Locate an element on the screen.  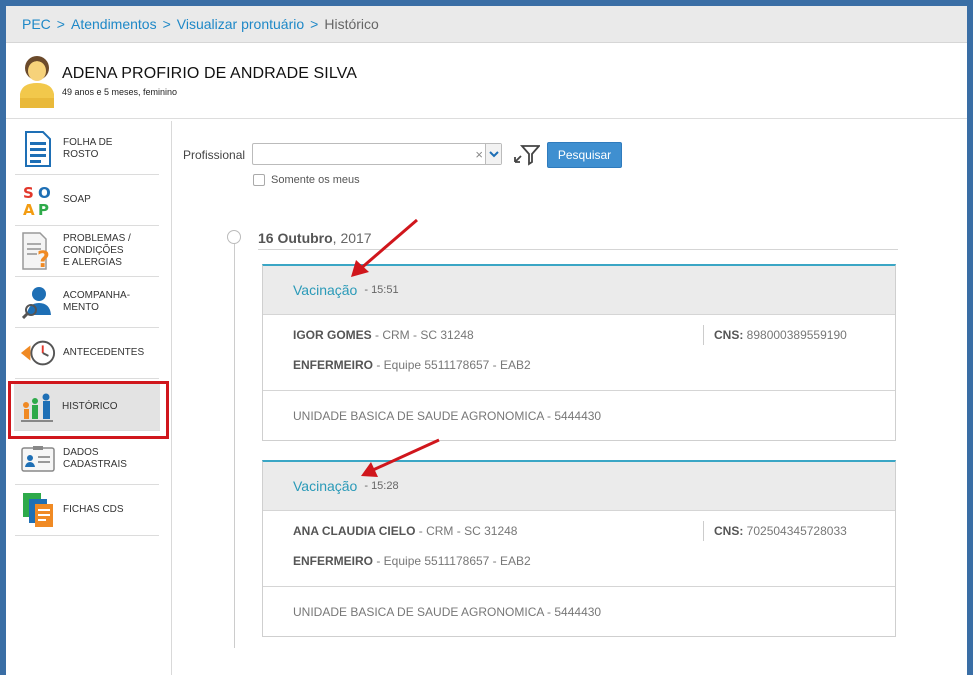
professional-select: × is located at coordinates (377, 154).